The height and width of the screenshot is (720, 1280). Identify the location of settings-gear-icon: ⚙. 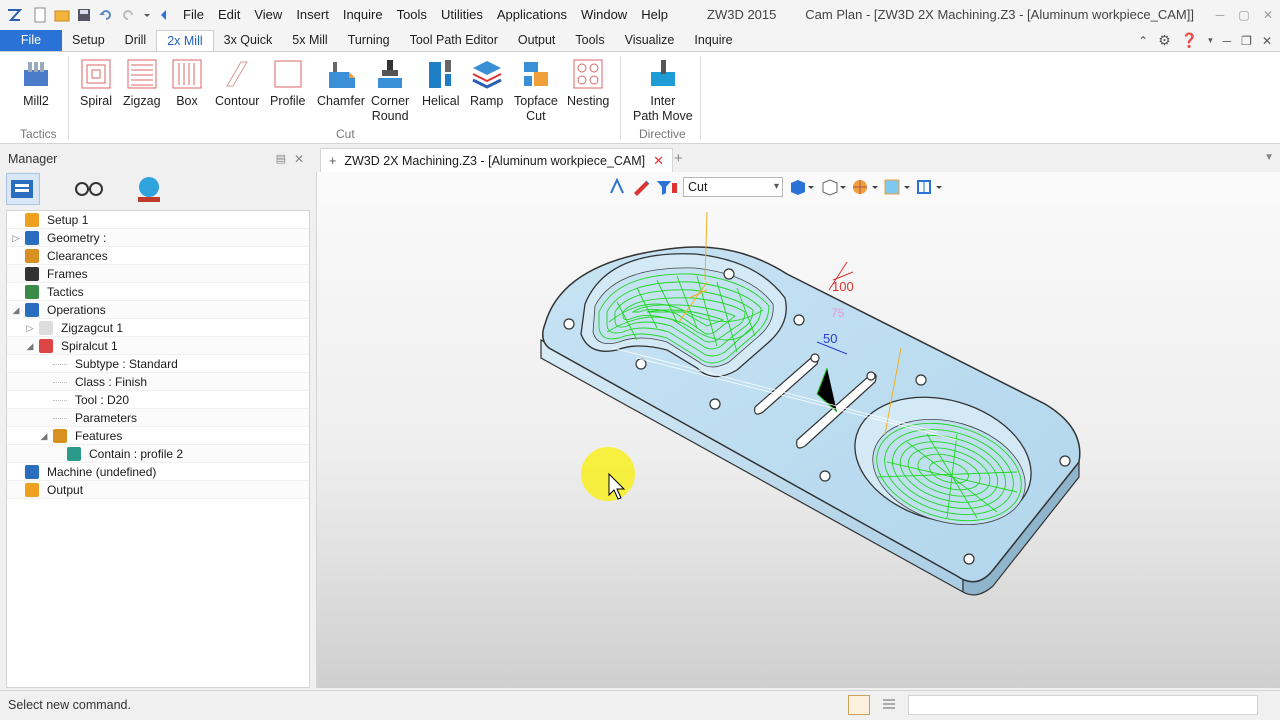
(1164, 40).